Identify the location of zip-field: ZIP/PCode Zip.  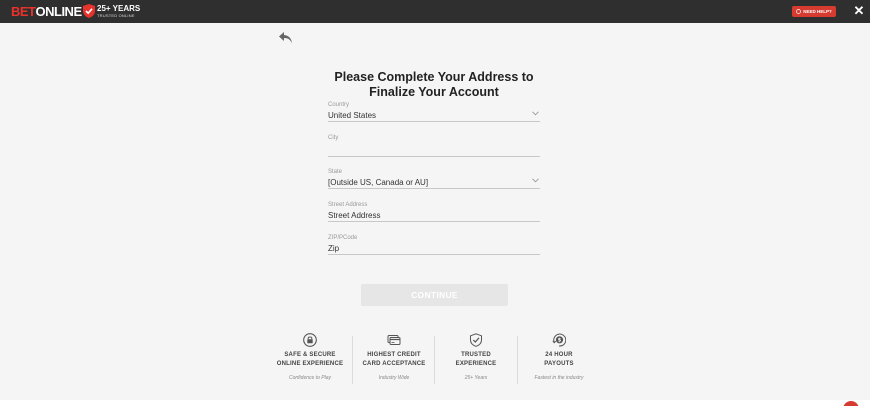
(434, 245).